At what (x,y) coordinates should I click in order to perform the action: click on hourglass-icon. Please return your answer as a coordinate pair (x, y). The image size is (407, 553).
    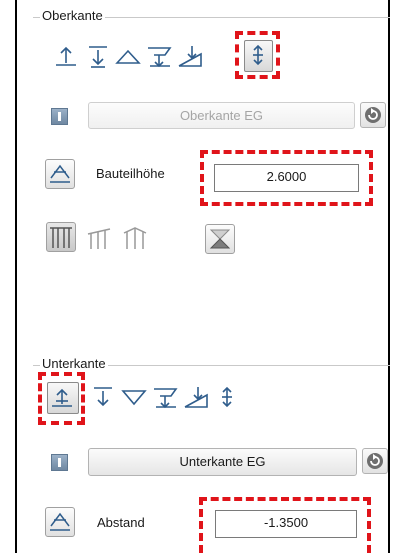
    Looking at the image, I should click on (220, 239).